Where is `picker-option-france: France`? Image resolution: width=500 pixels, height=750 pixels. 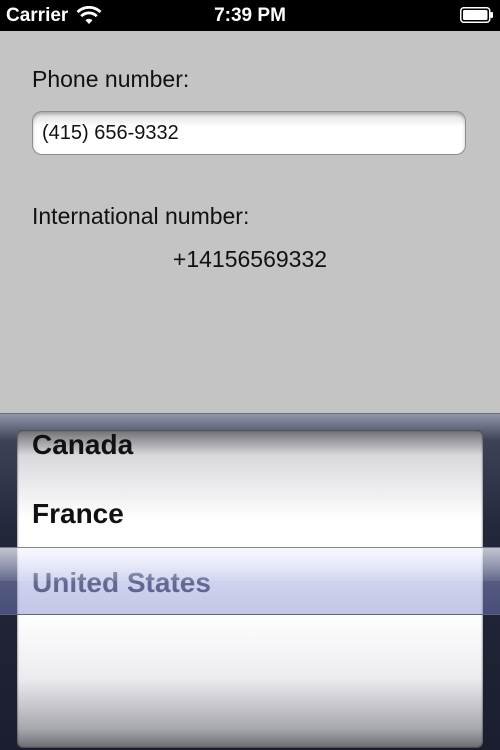 picker-option-france: France is located at coordinates (78, 513).